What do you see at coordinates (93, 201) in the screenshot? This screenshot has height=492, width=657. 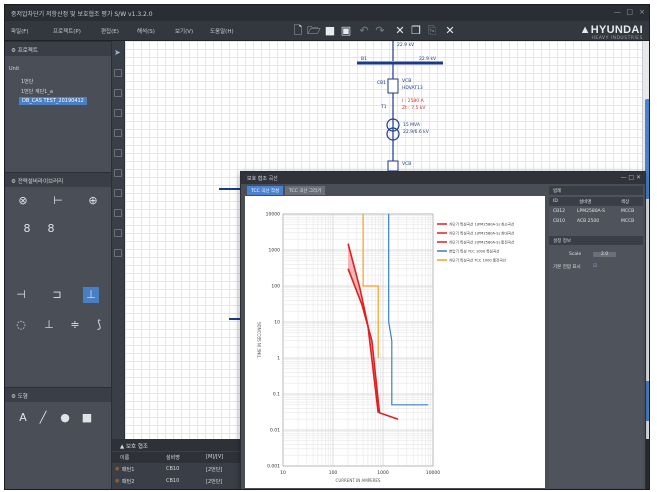 I see `fuse-icon: ⊕` at bounding box center [93, 201].